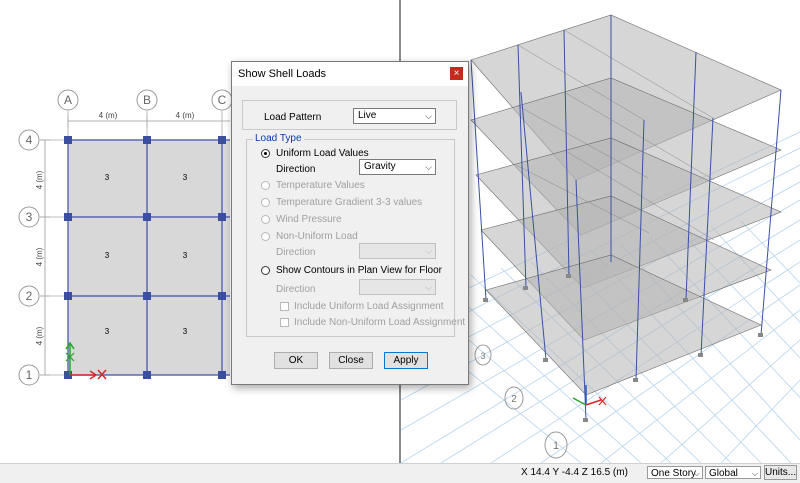 This screenshot has height=483, width=800. Describe the element at coordinates (282, 74) in the screenshot. I see `dialog-title: Show Shell Loads` at that location.